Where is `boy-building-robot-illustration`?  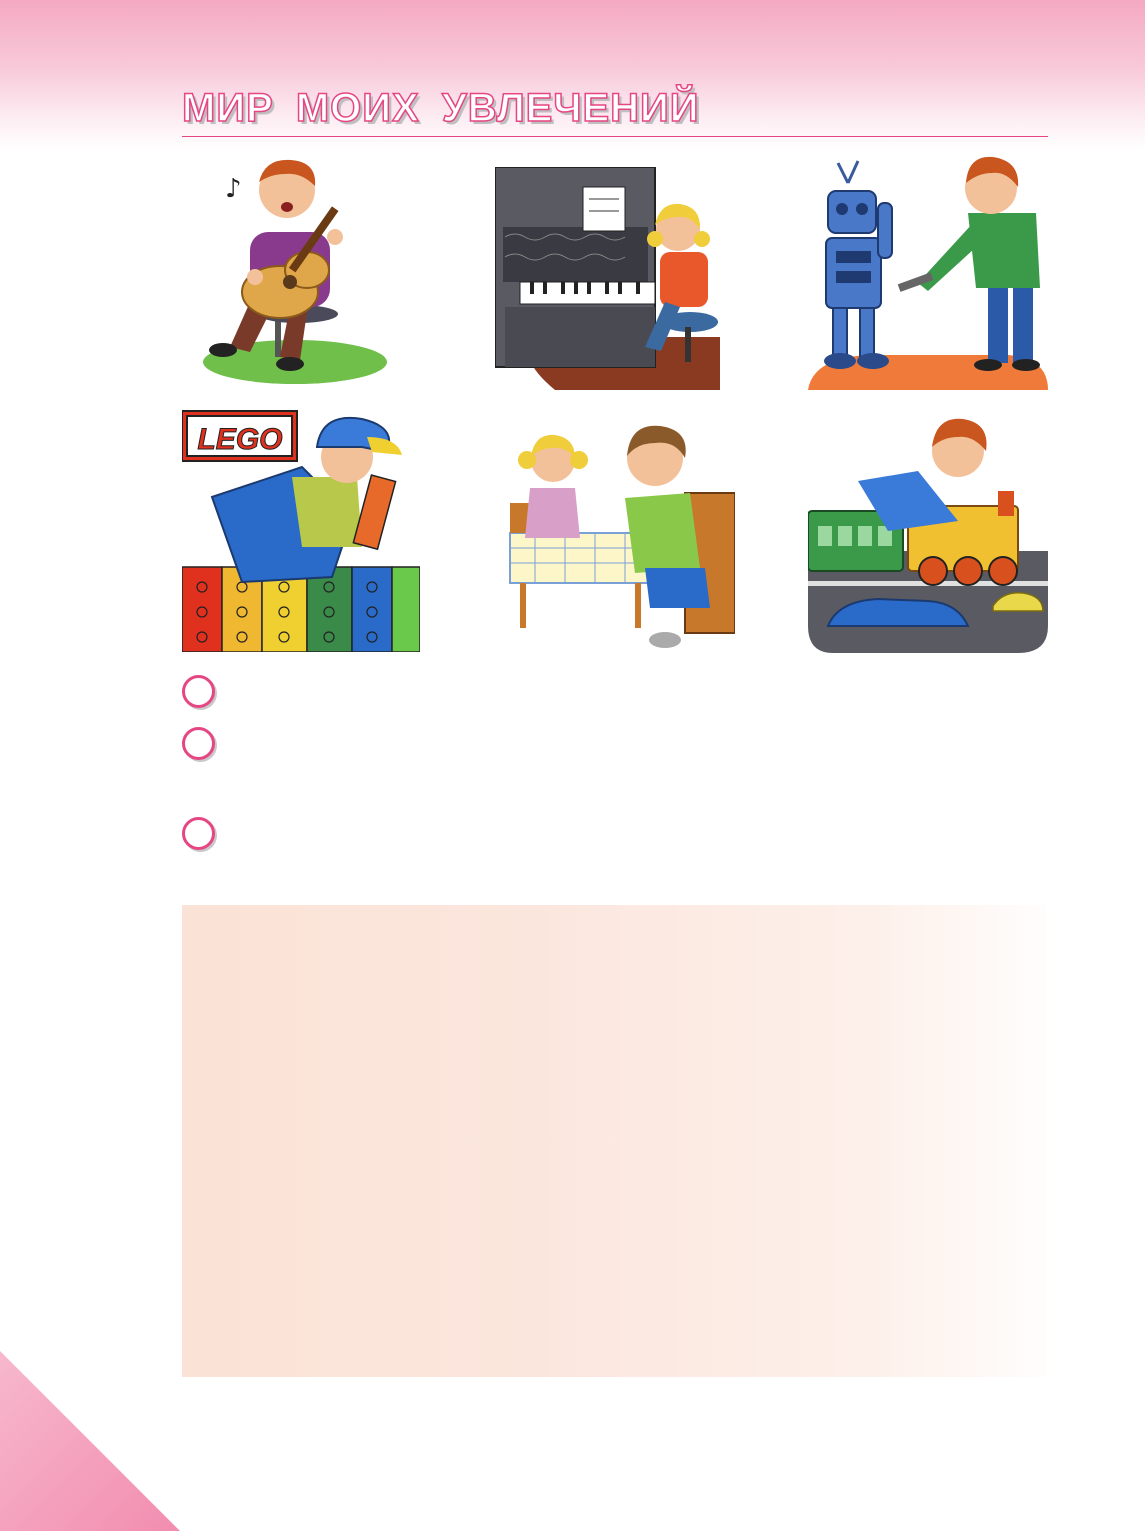
boy-building-robot-illustration is located at coordinates (928, 266).